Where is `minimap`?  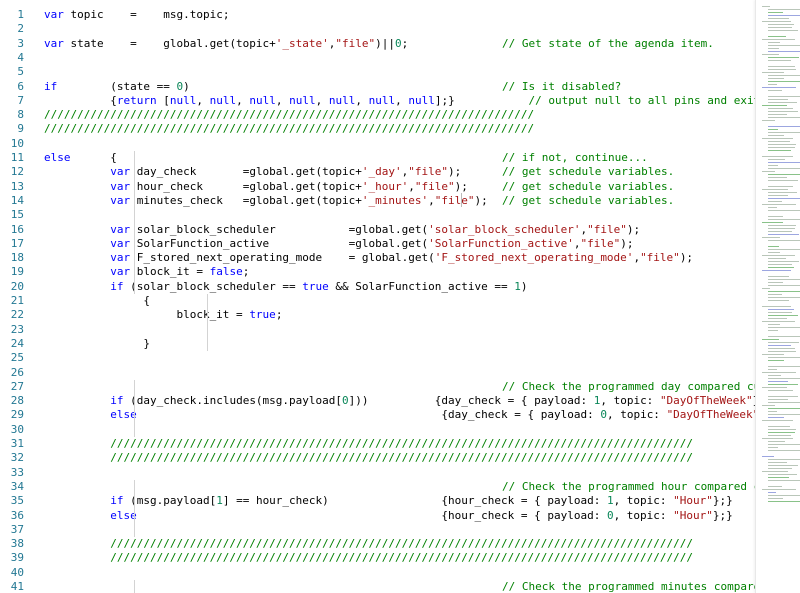 minimap is located at coordinates (777, 296).